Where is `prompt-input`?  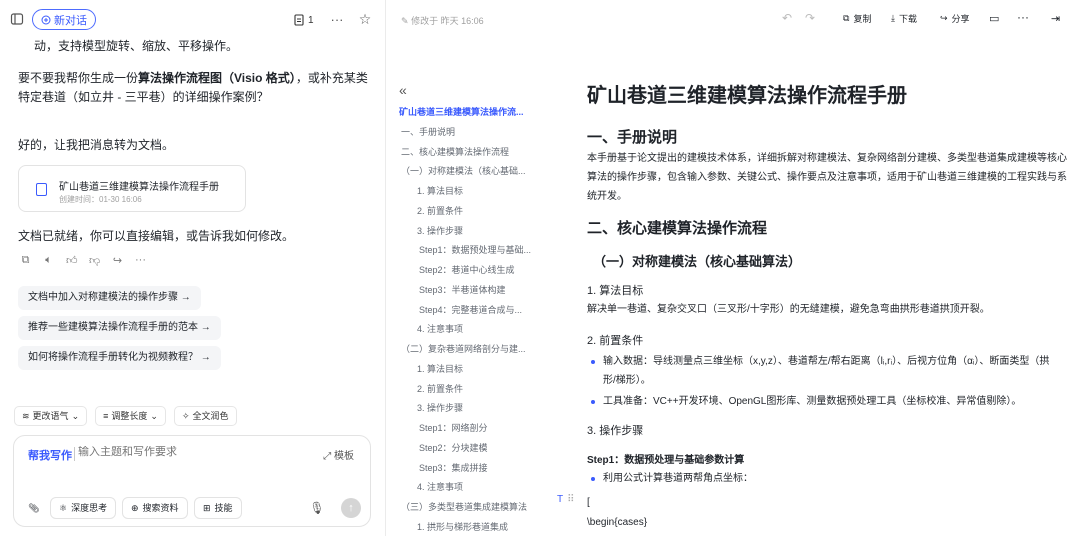
prompt-input is located at coordinates (168, 452).